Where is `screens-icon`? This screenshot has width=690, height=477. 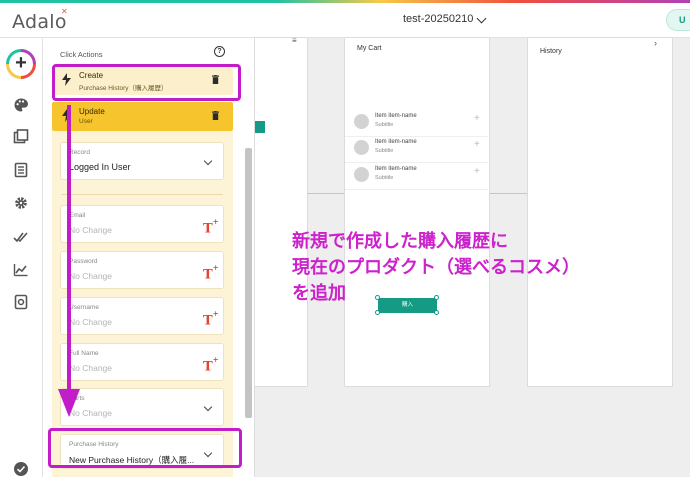
screens-icon is located at coordinates (21, 137).